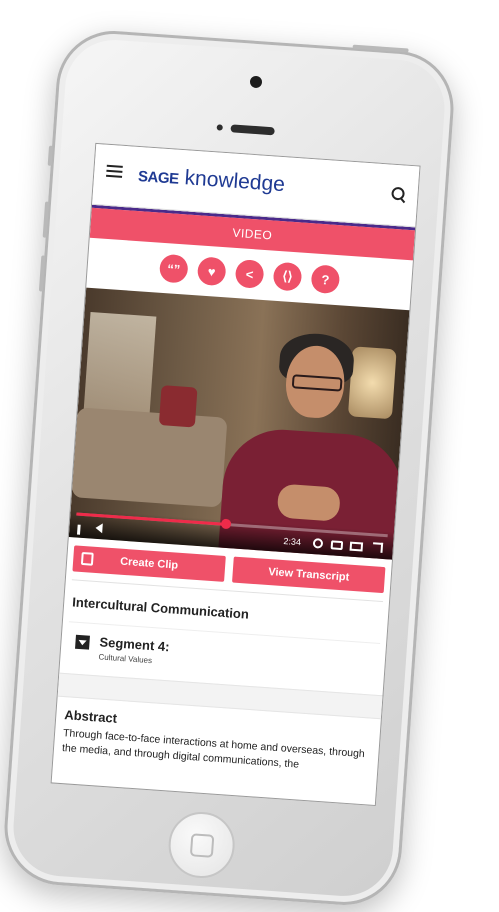 The image size is (499, 912). What do you see at coordinates (99, 528) in the screenshot?
I see `volume-icon` at bounding box center [99, 528].